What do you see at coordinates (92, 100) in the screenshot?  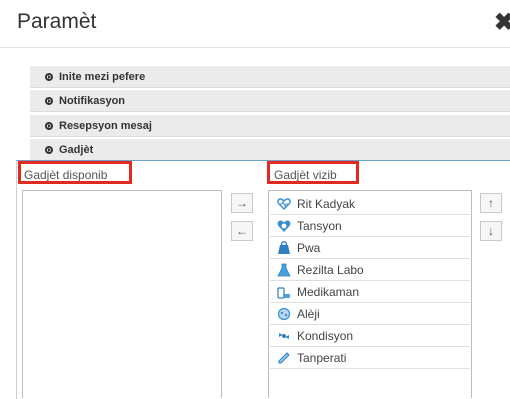 I see `accordion-label: Notifikasyon` at bounding box center [92, 100].